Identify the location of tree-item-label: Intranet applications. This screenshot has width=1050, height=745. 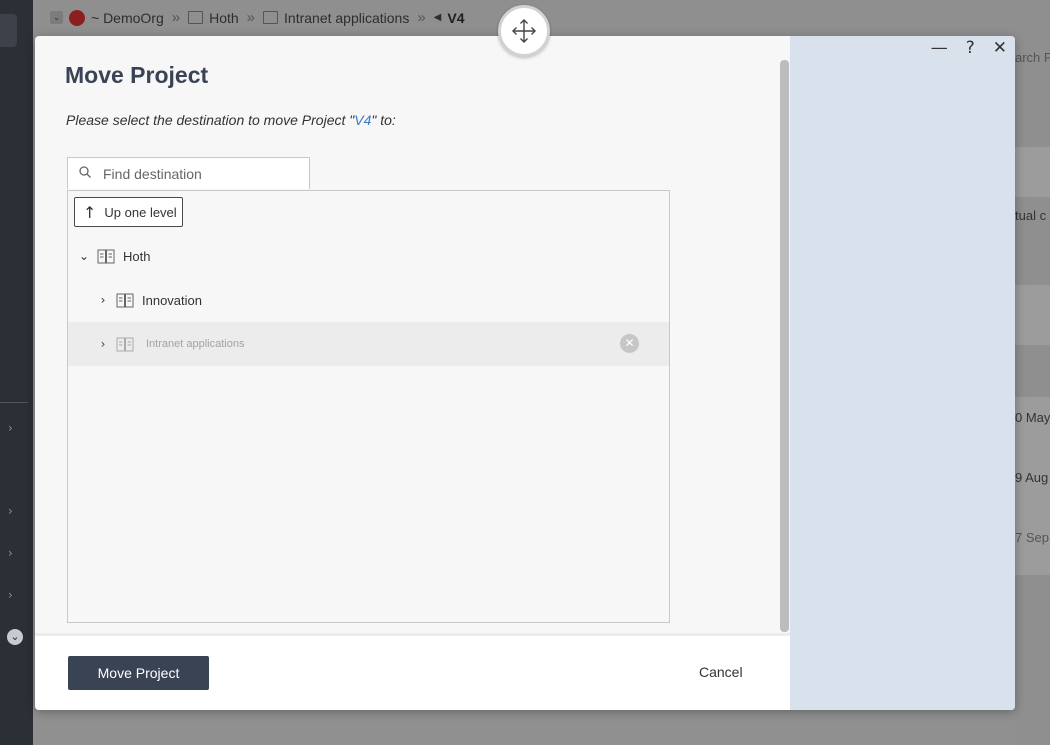
(195, 344).